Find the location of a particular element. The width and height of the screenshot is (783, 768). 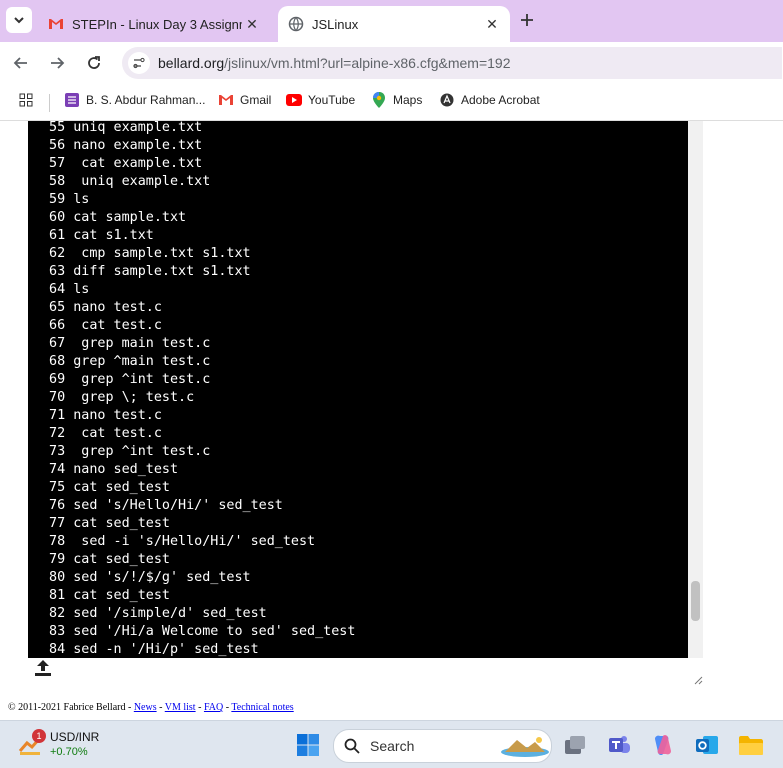

widgets-button: 1 USD/INR +0.70% is located at coordinates (63, 745).